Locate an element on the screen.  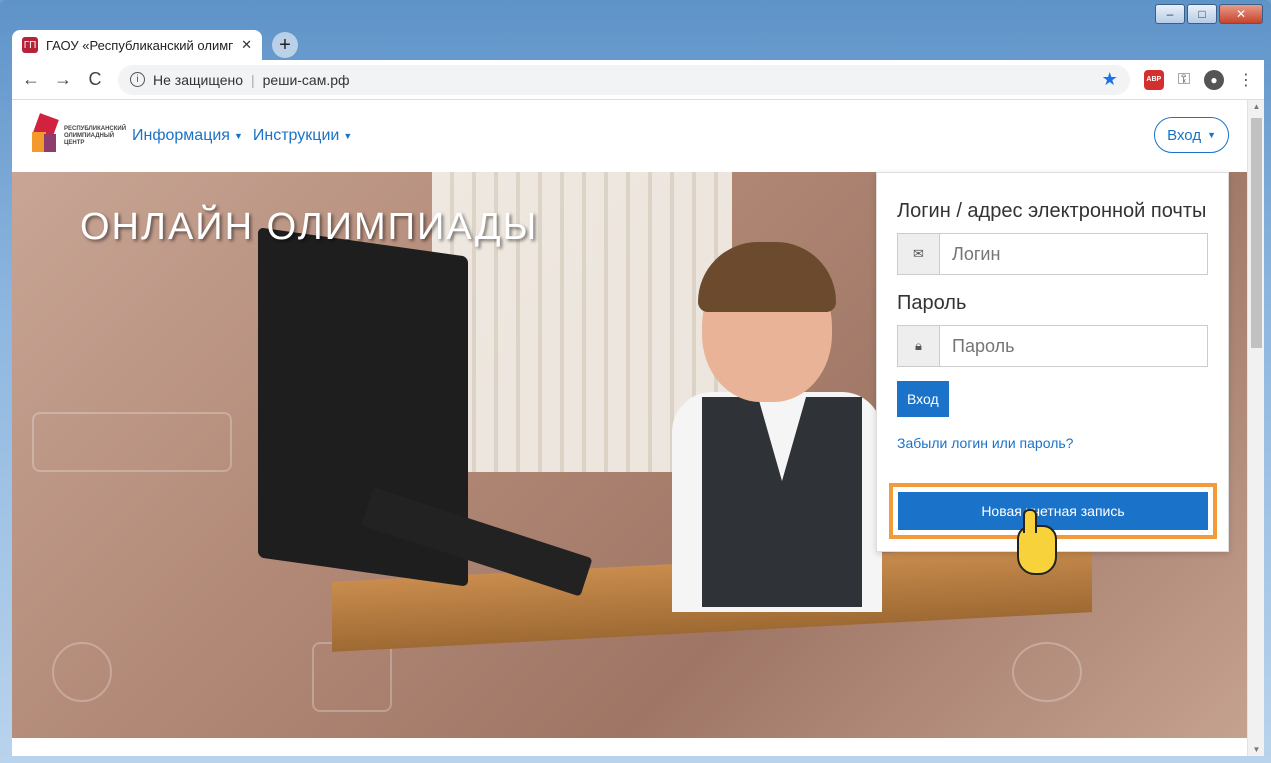
password-field-label: Пароль is located at coordinates (932, 303).